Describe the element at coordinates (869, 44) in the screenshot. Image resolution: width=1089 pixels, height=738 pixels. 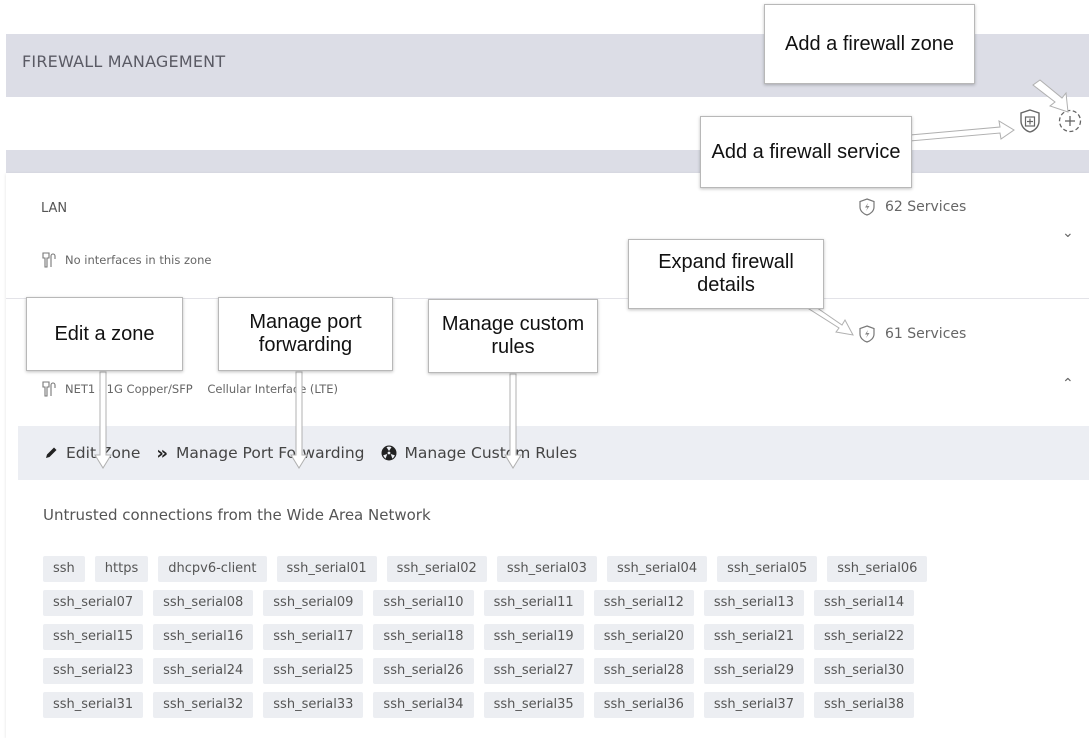
I see `callout-add-zone: Add a firewall zone` at that location.